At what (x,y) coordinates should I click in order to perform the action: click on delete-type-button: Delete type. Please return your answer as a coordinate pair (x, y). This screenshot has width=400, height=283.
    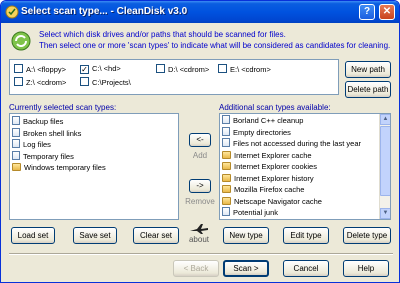
    Looking at the image, I should click on (367, 235).